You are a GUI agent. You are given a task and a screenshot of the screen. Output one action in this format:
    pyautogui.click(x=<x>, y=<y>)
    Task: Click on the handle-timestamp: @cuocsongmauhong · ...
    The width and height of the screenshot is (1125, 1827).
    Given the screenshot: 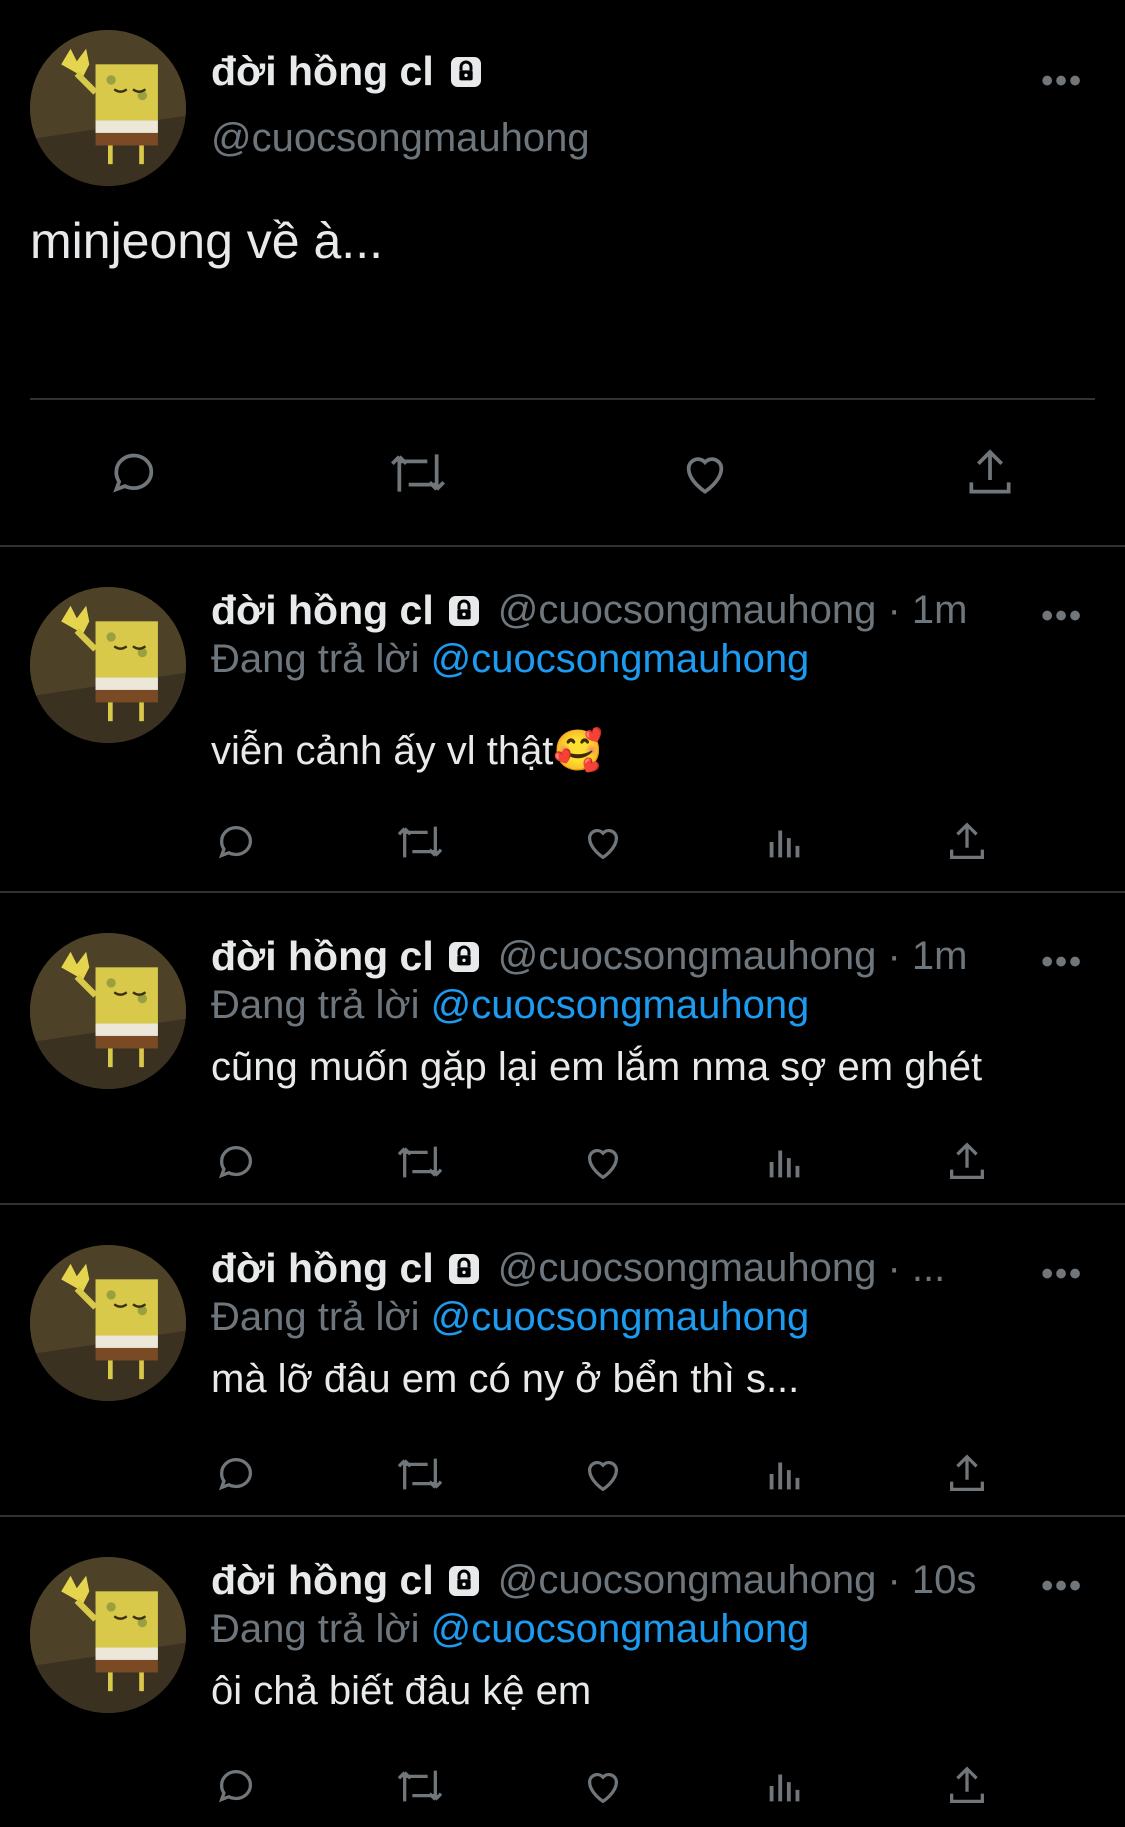 What is the action you would take?
    pyautogui.click(x=722, y=1268)
    